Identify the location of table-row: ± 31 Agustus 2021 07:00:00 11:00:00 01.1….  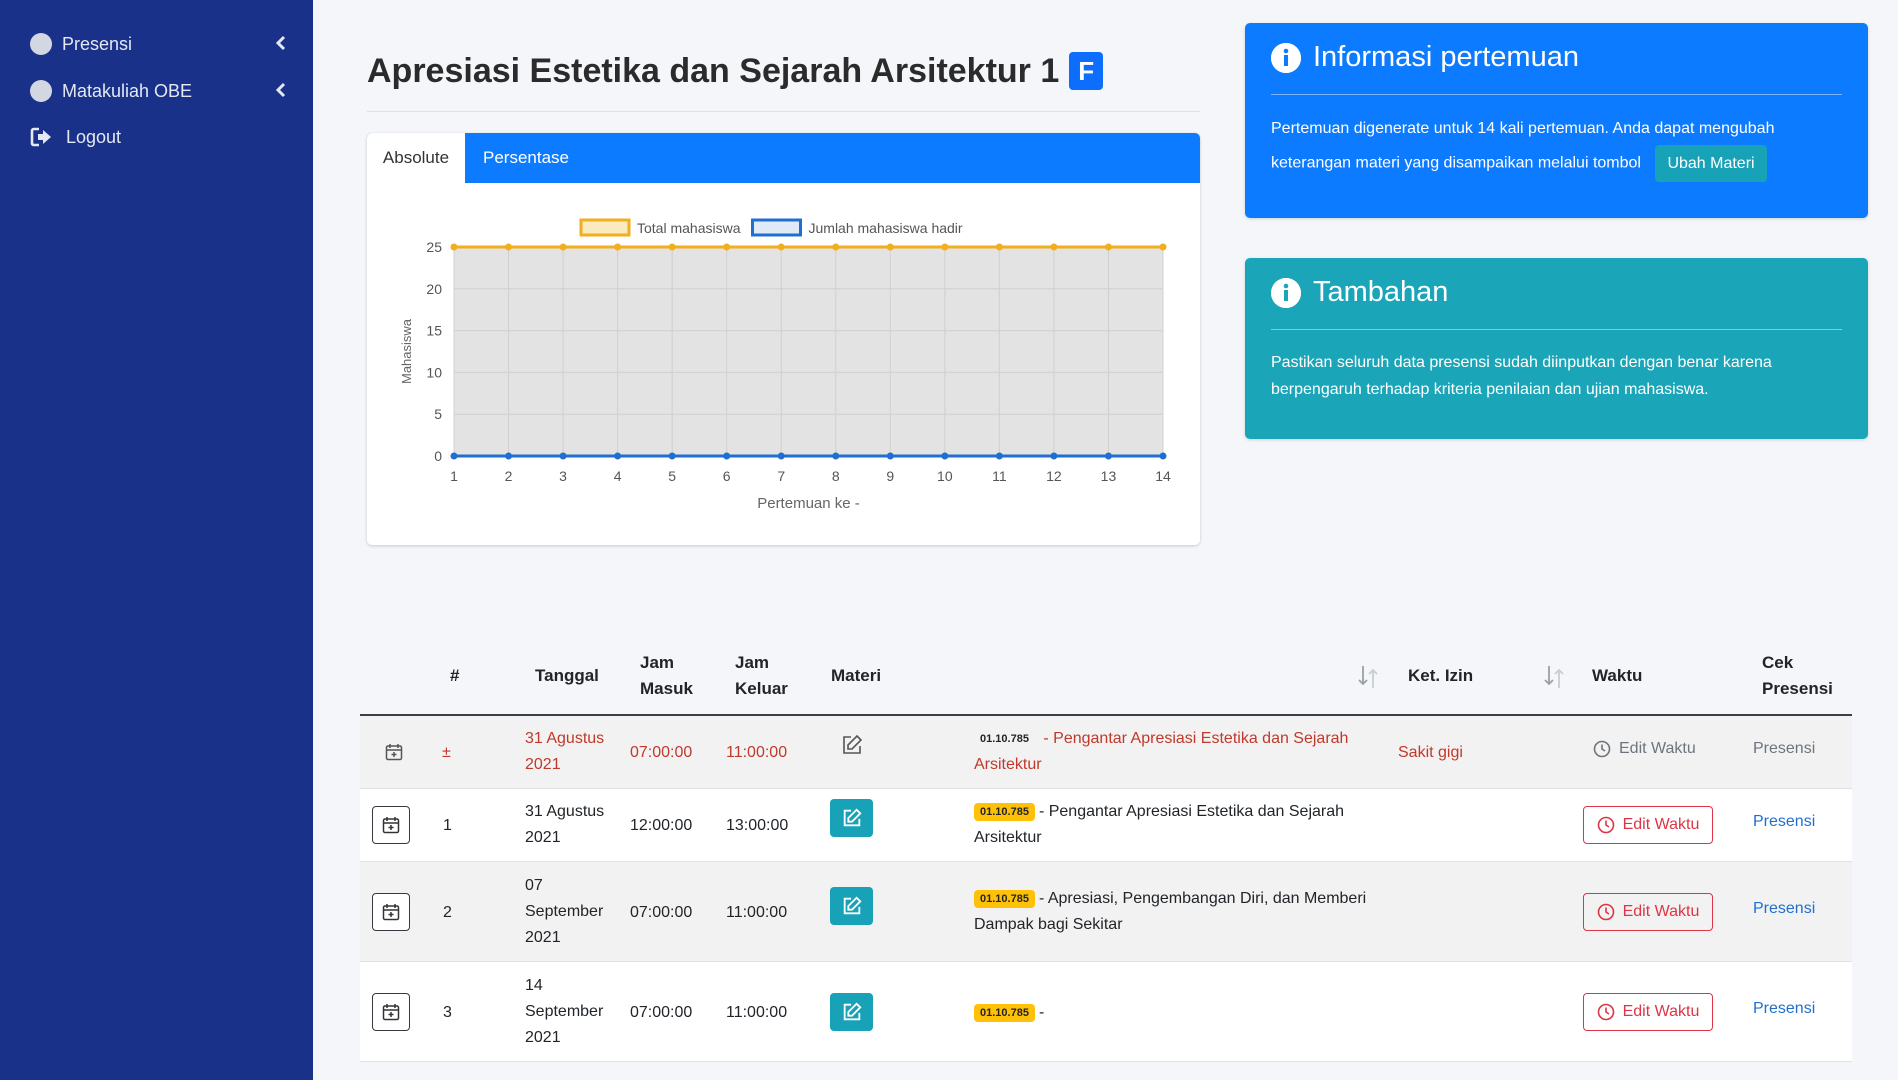
(1106, 752).